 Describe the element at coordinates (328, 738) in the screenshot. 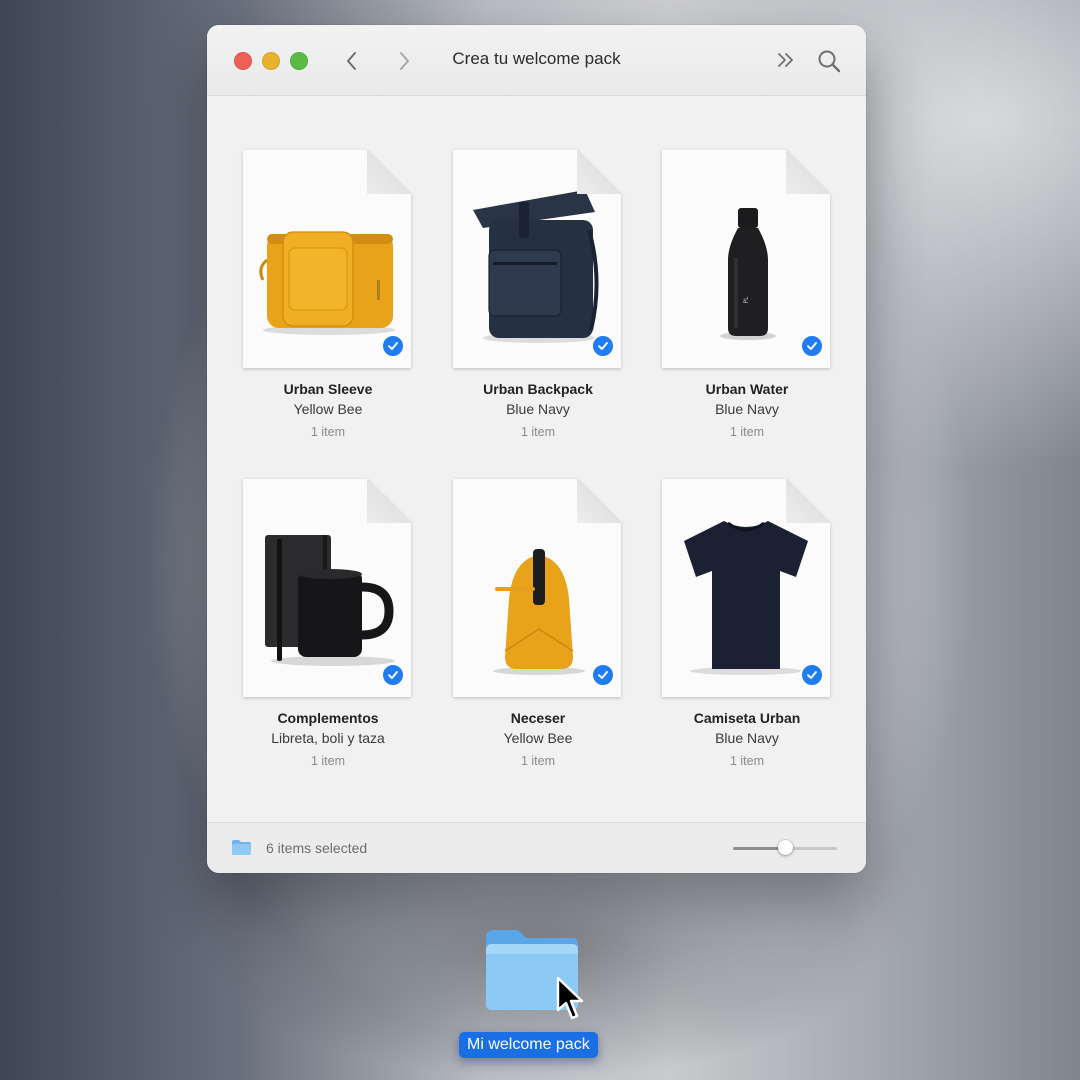

I see `item-variant: Libreta, boli y taza` at that location.